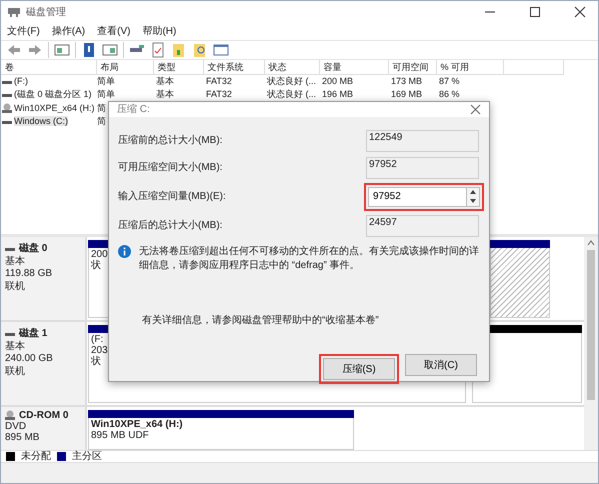 This screenshot has height=484, width=599. Describe the element at coordinates (221, 434) in the screenshot. I see `partition: Win10XPE_x64 (H:) 895 MB UDF` at that location.